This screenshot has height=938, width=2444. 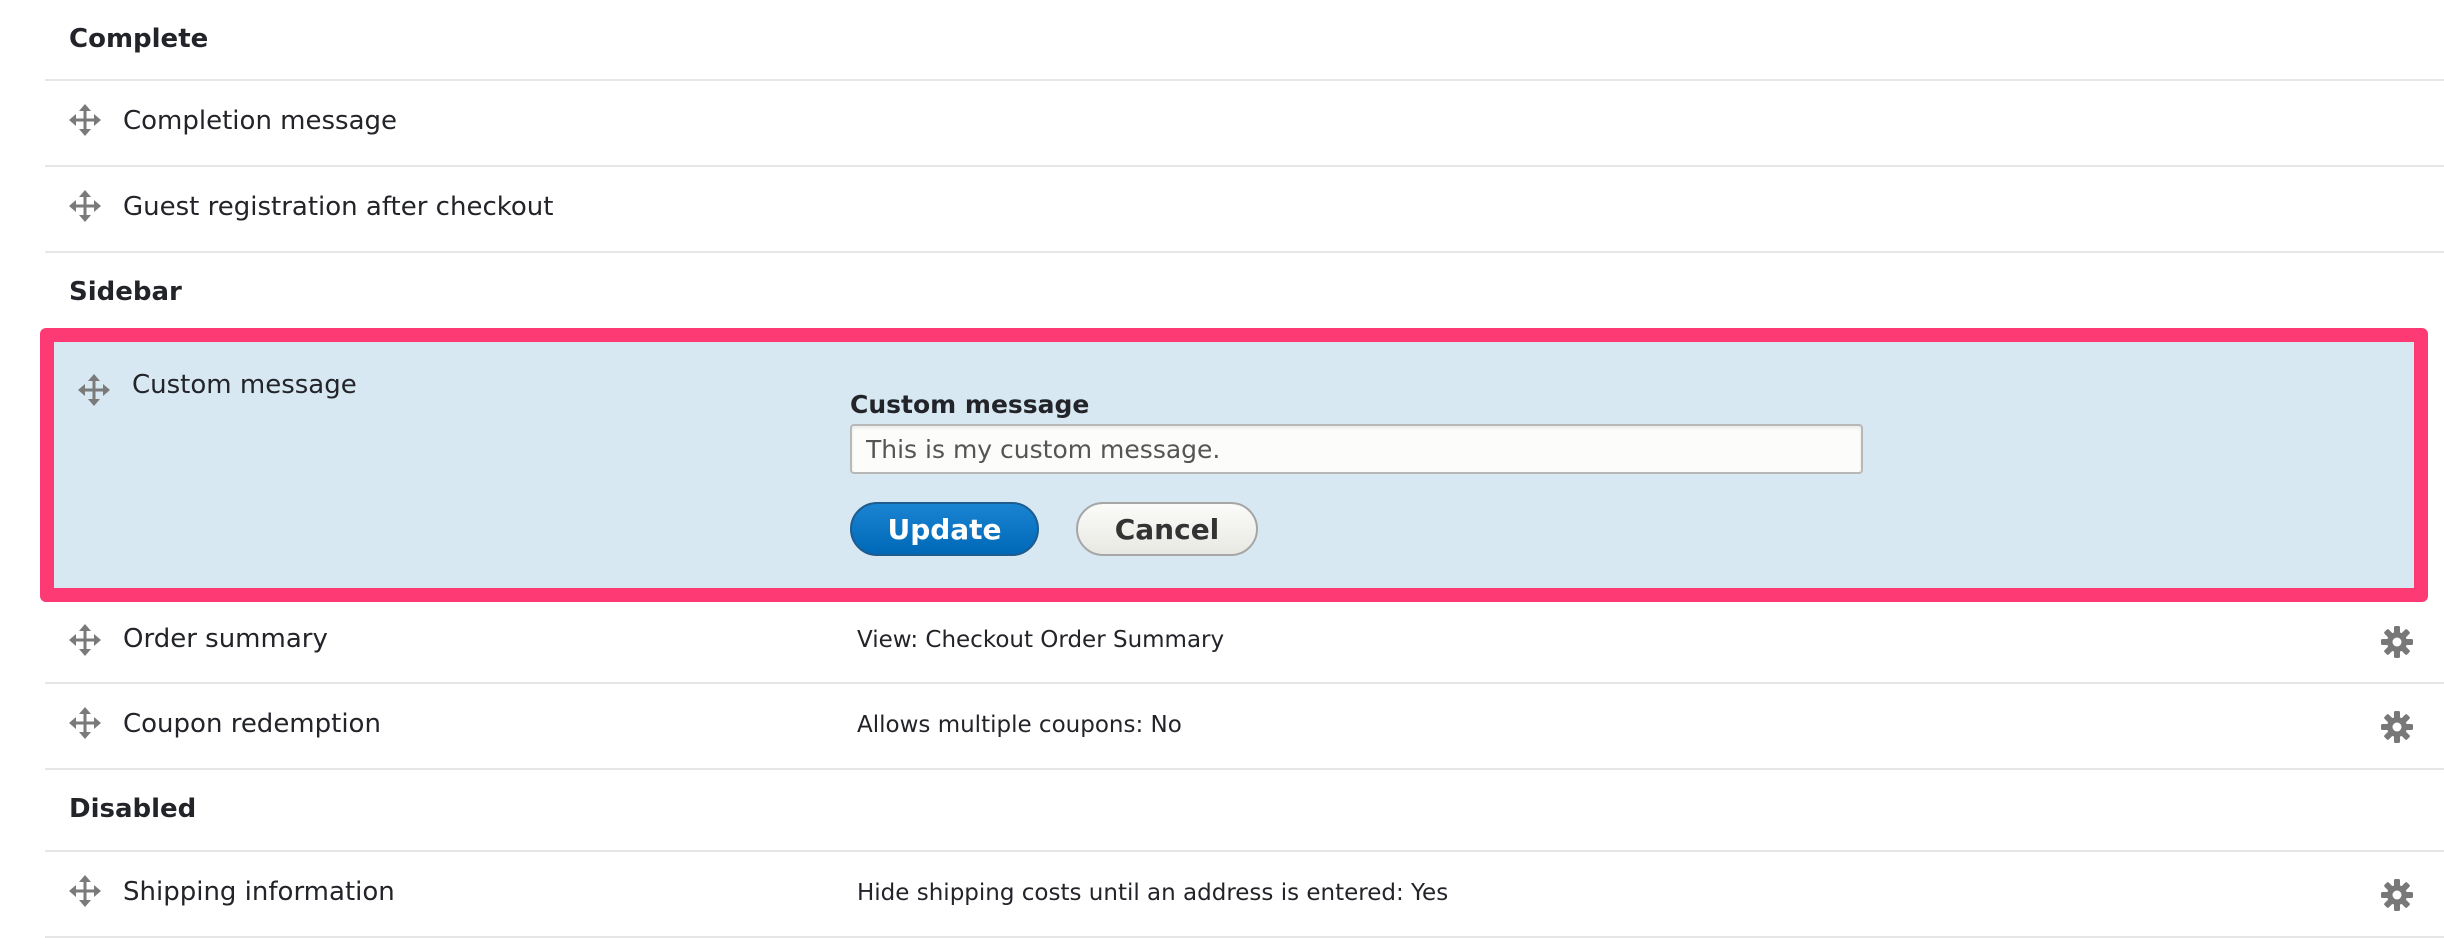 What do you see at coordinates (252, 724) in the screenshot?
I see `pane-label: Coupon redemption` at bounding box center [252, 724].